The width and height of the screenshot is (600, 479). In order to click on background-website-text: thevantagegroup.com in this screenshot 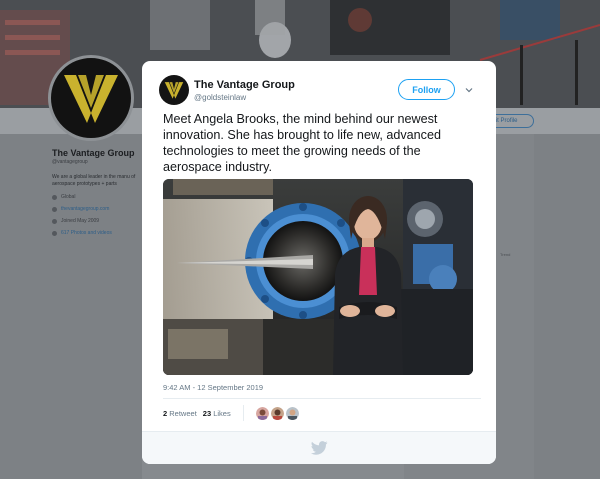, I will do `click(85, 209)`.